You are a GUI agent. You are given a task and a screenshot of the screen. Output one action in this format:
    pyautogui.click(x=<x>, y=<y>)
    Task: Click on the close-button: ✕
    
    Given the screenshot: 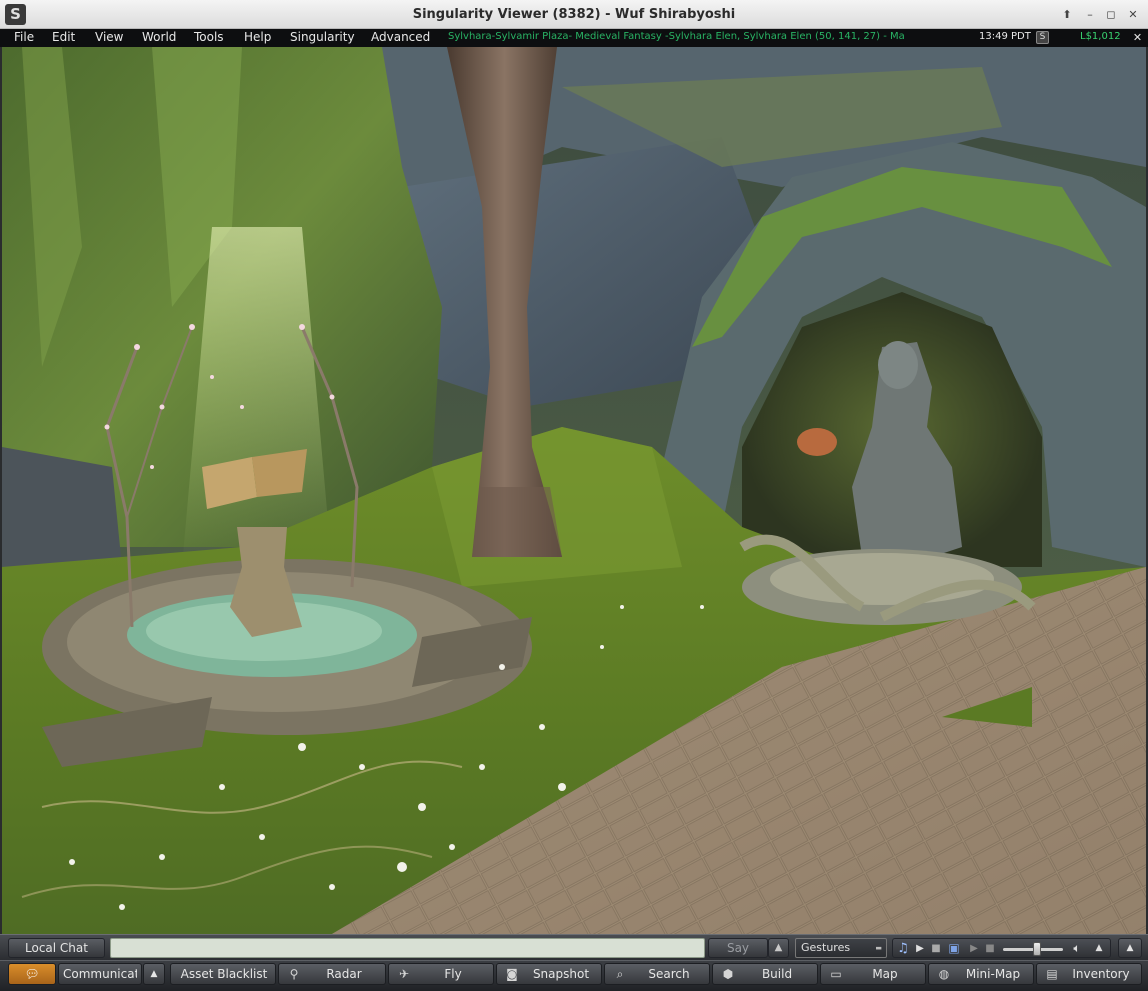 What is the action you would take?
    pyautogui.click(x=1133, y=14)
    